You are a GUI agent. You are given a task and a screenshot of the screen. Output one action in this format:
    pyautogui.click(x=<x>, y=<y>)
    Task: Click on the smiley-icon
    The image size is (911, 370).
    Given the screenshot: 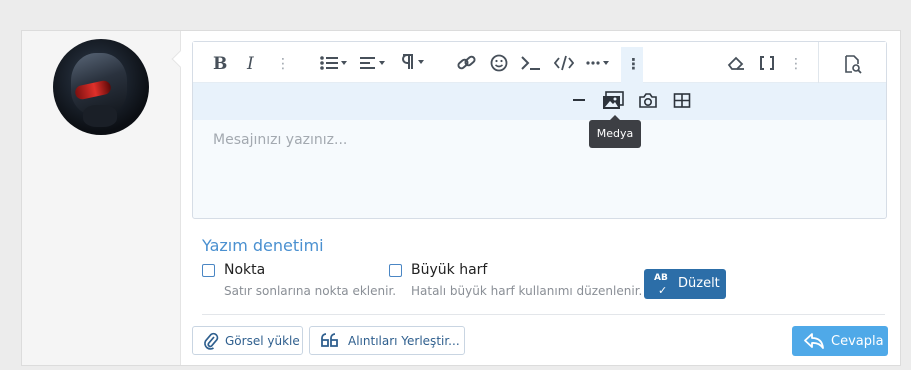 What is the action you would take?
    pyautogui.click(x=499, y=63)
    